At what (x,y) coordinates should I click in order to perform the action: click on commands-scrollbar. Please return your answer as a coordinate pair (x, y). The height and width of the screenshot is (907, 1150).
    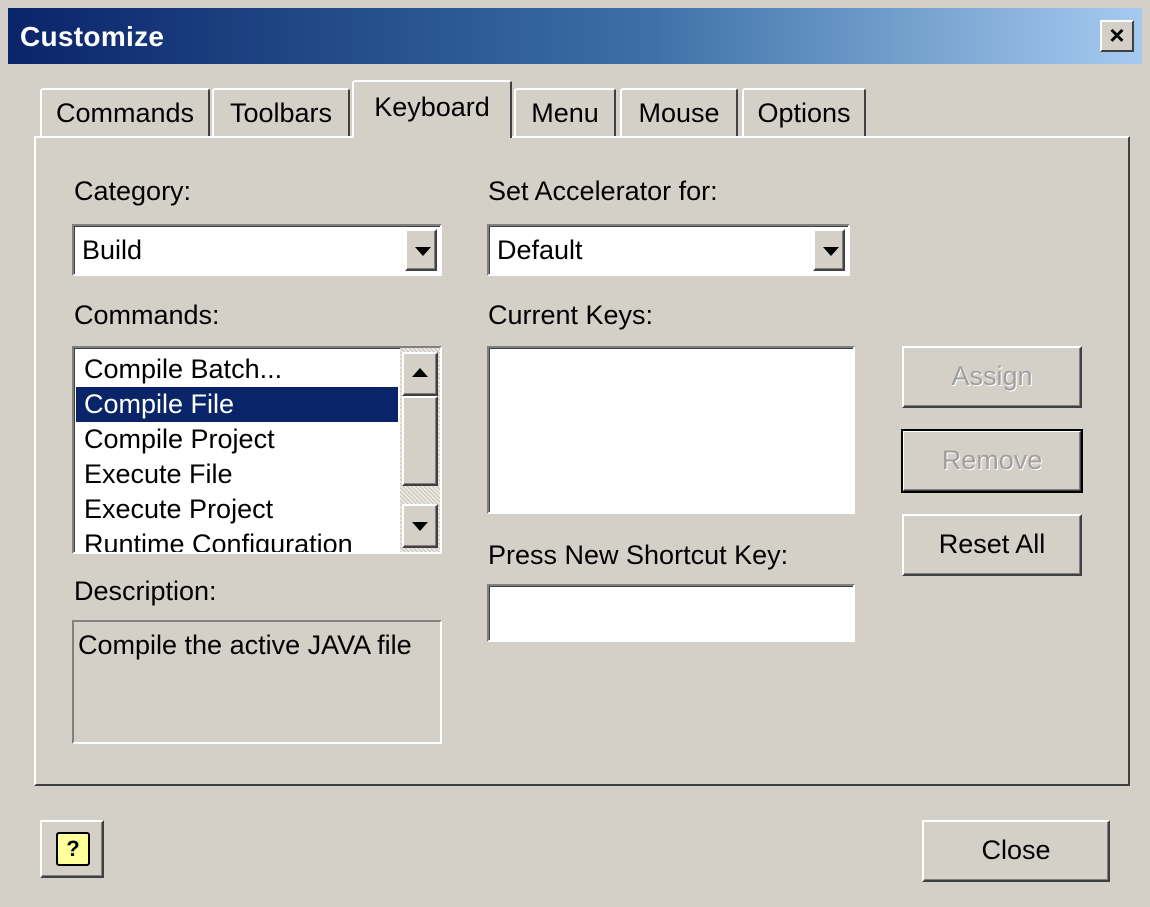
    Looking at the image, I should click on (420, 450).